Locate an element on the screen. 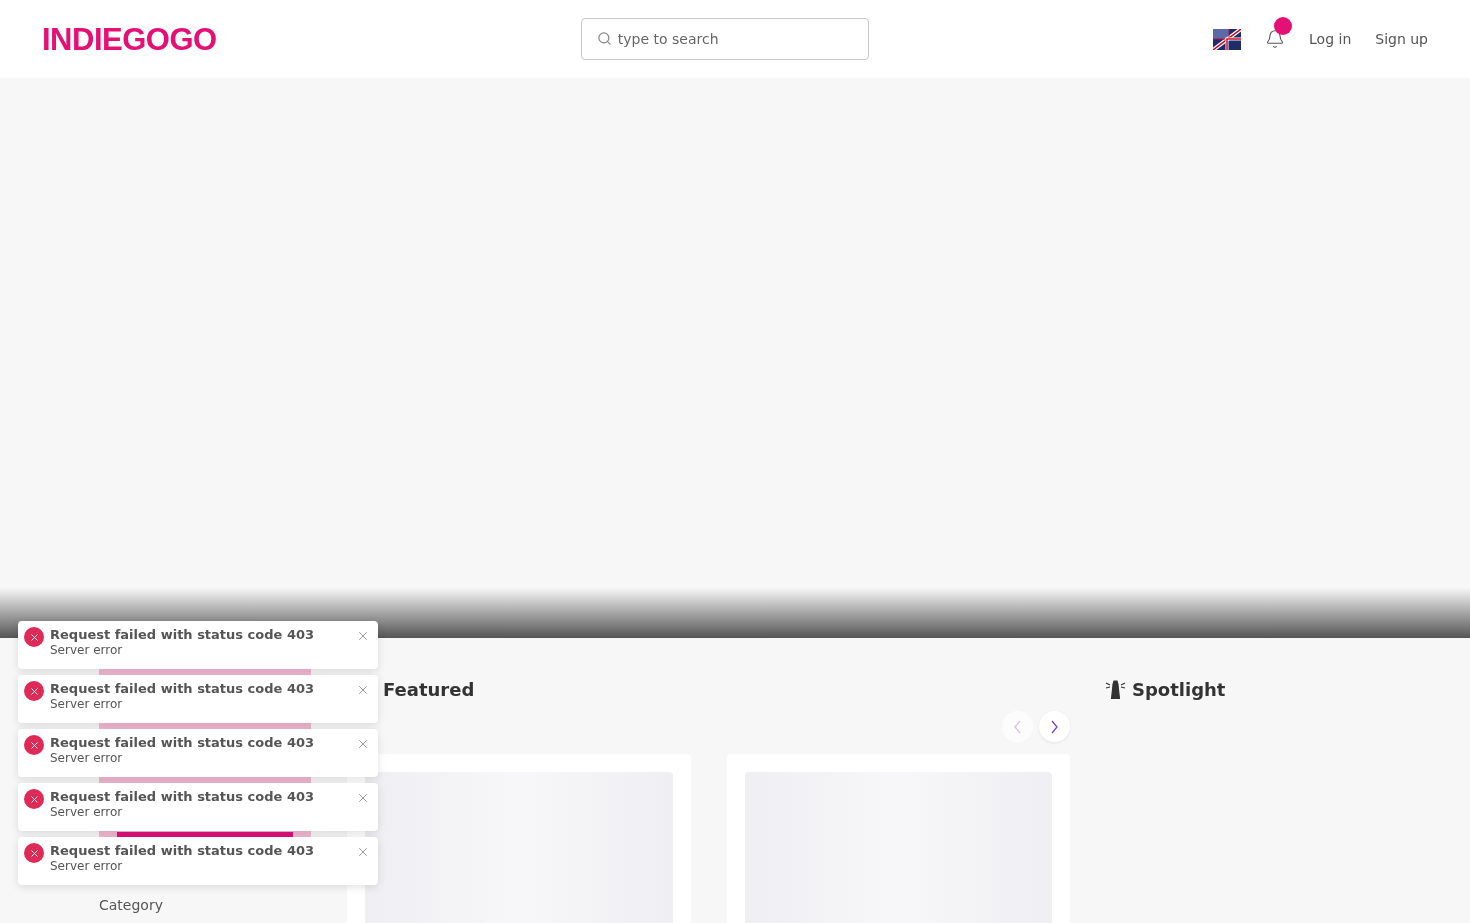  login-link: Log in is located at coordinates (1330, 39).